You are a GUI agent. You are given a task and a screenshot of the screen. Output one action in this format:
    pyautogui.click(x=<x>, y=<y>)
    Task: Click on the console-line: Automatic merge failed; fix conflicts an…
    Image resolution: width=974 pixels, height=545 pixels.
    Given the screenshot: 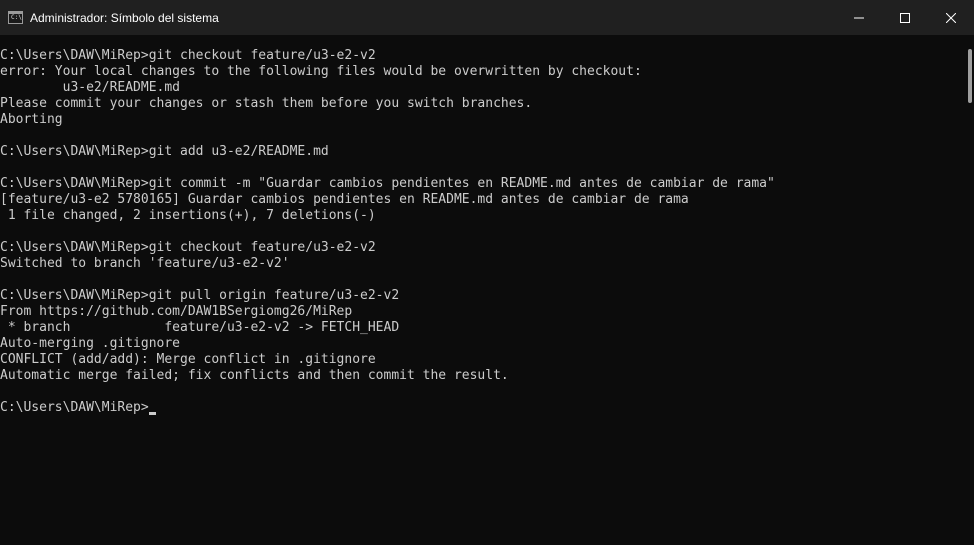 What is the action you would take?
    pyautogui.click(x=254, y=375)
    